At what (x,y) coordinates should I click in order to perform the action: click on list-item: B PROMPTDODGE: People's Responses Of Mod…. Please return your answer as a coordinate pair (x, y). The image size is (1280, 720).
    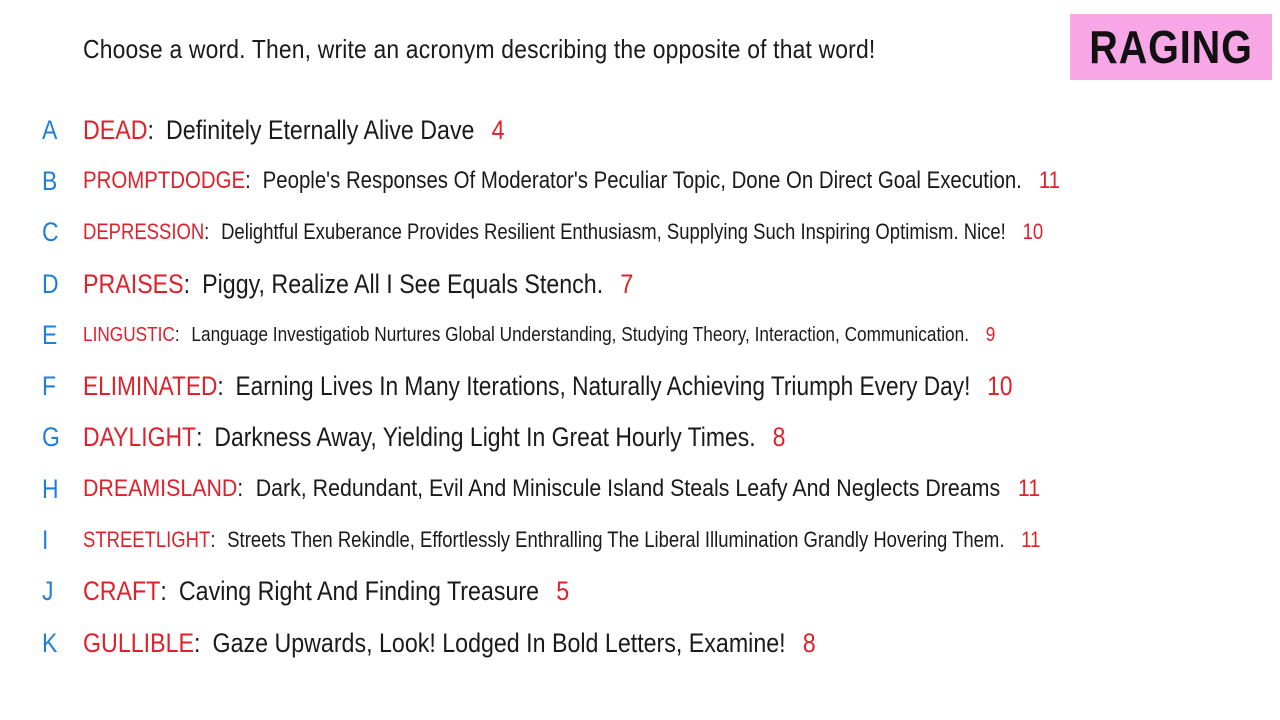
    Looking at the image, I should click on (640, 181).